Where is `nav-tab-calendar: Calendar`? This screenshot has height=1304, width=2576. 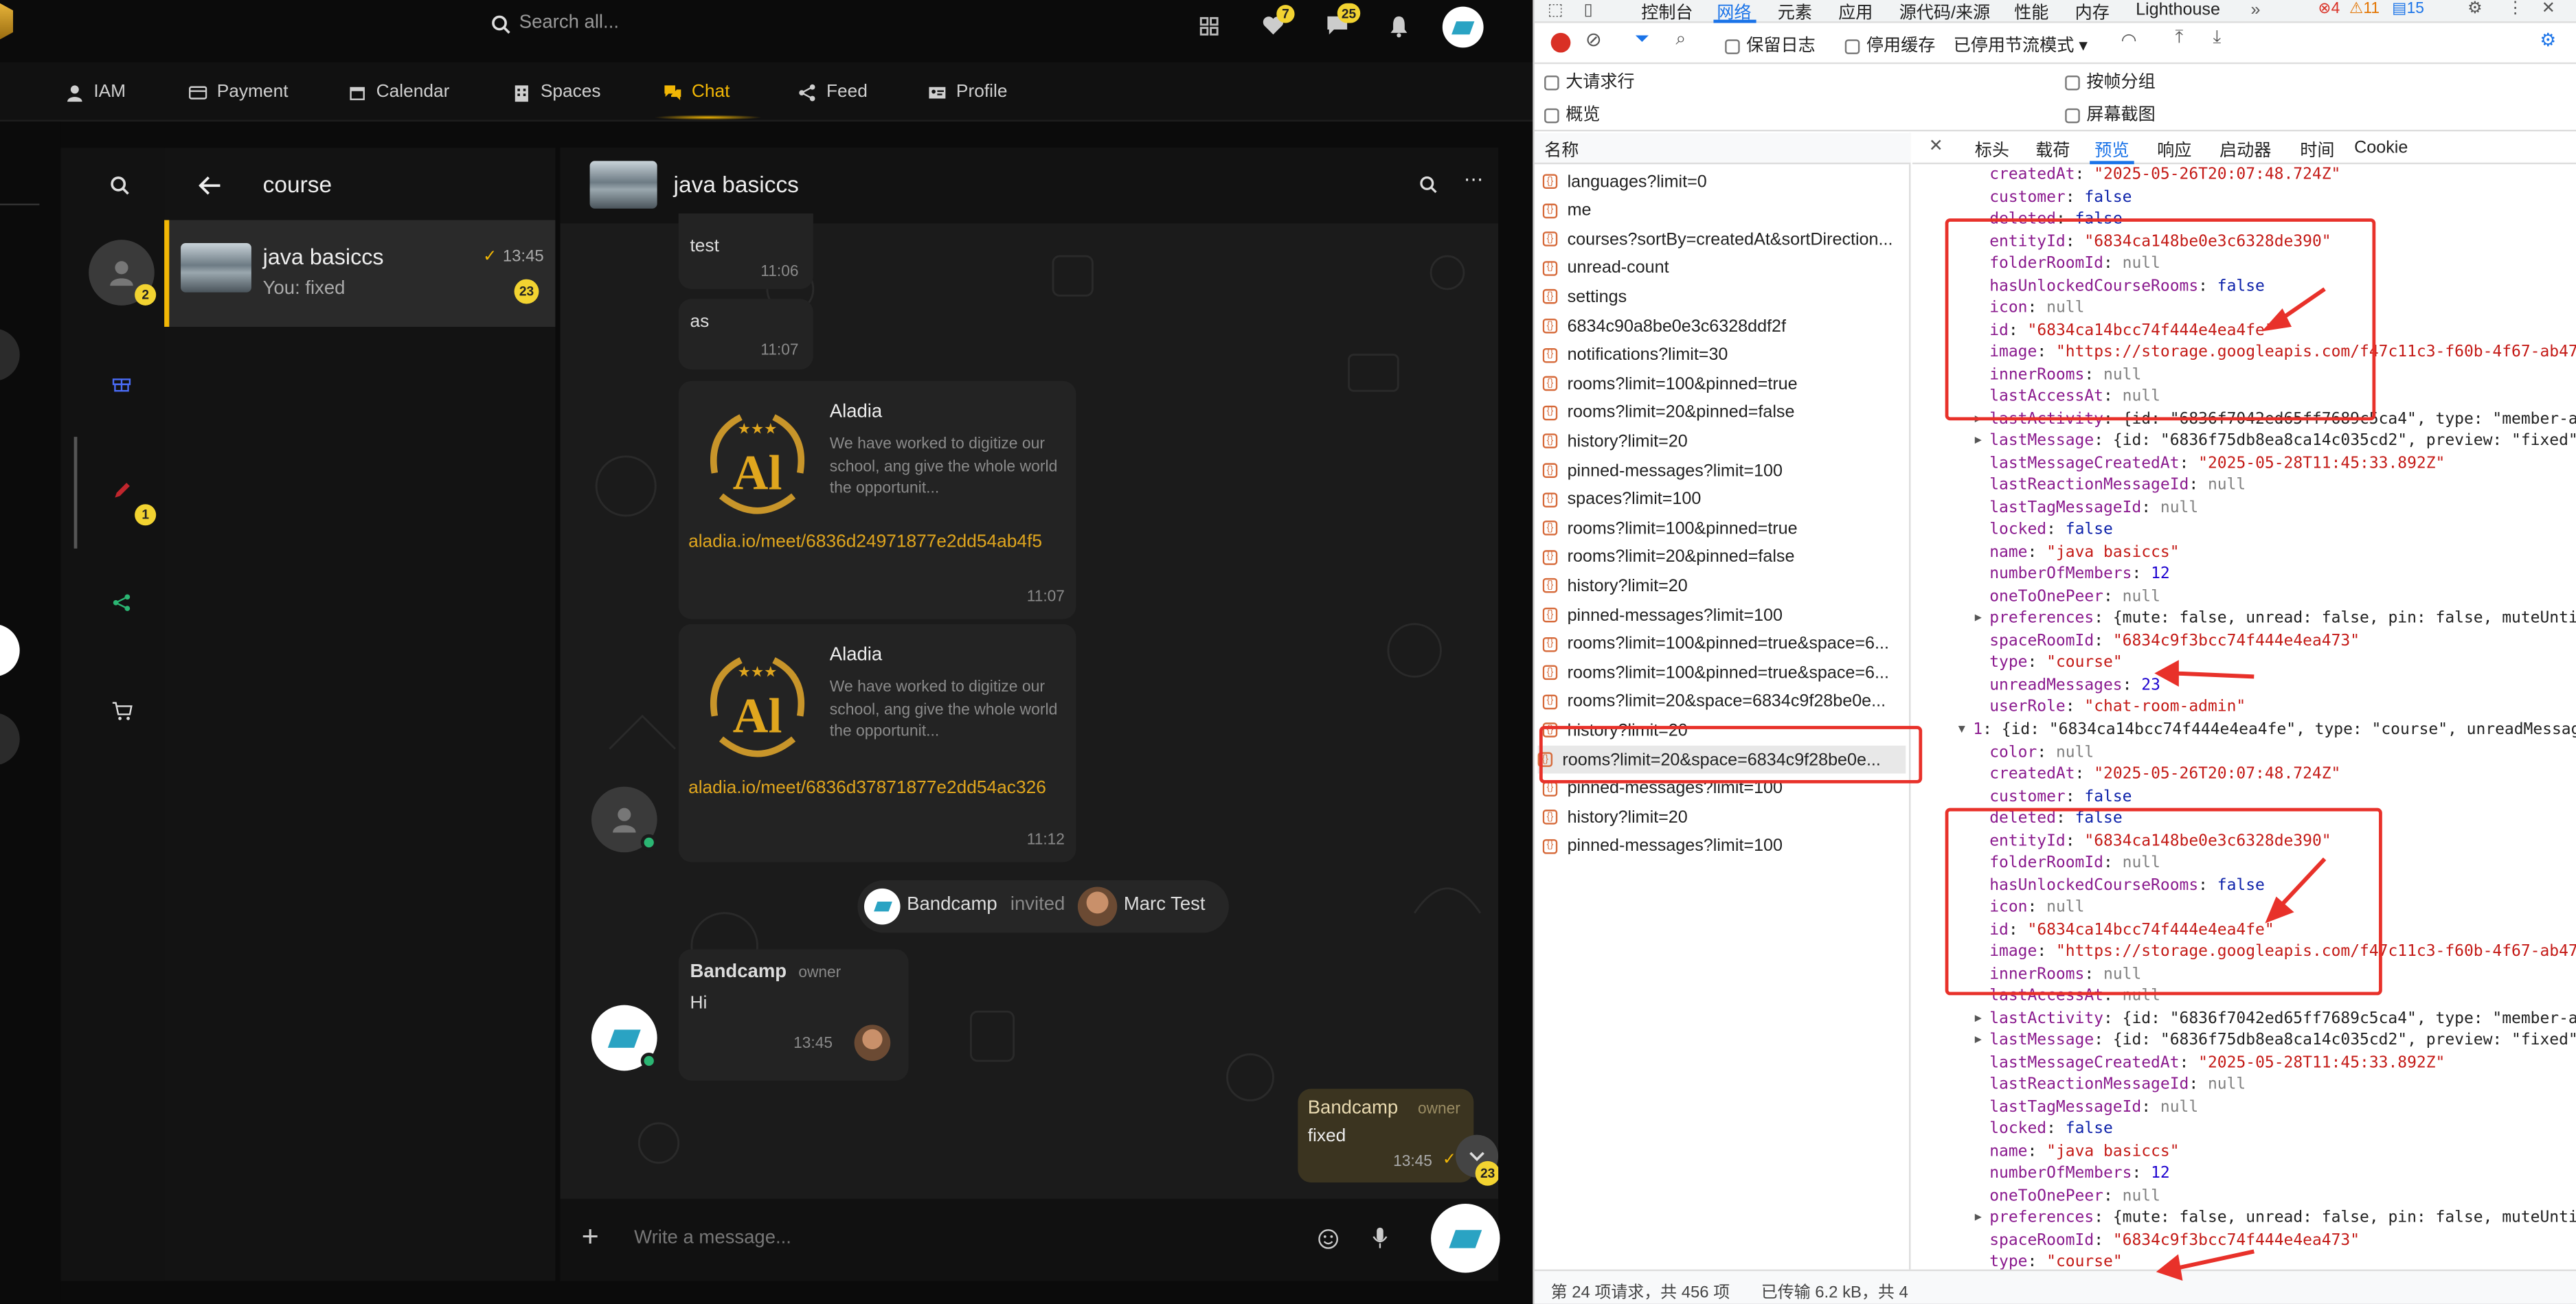 nav-tab-calendar: Calendar is located at coordinates (398, 92).